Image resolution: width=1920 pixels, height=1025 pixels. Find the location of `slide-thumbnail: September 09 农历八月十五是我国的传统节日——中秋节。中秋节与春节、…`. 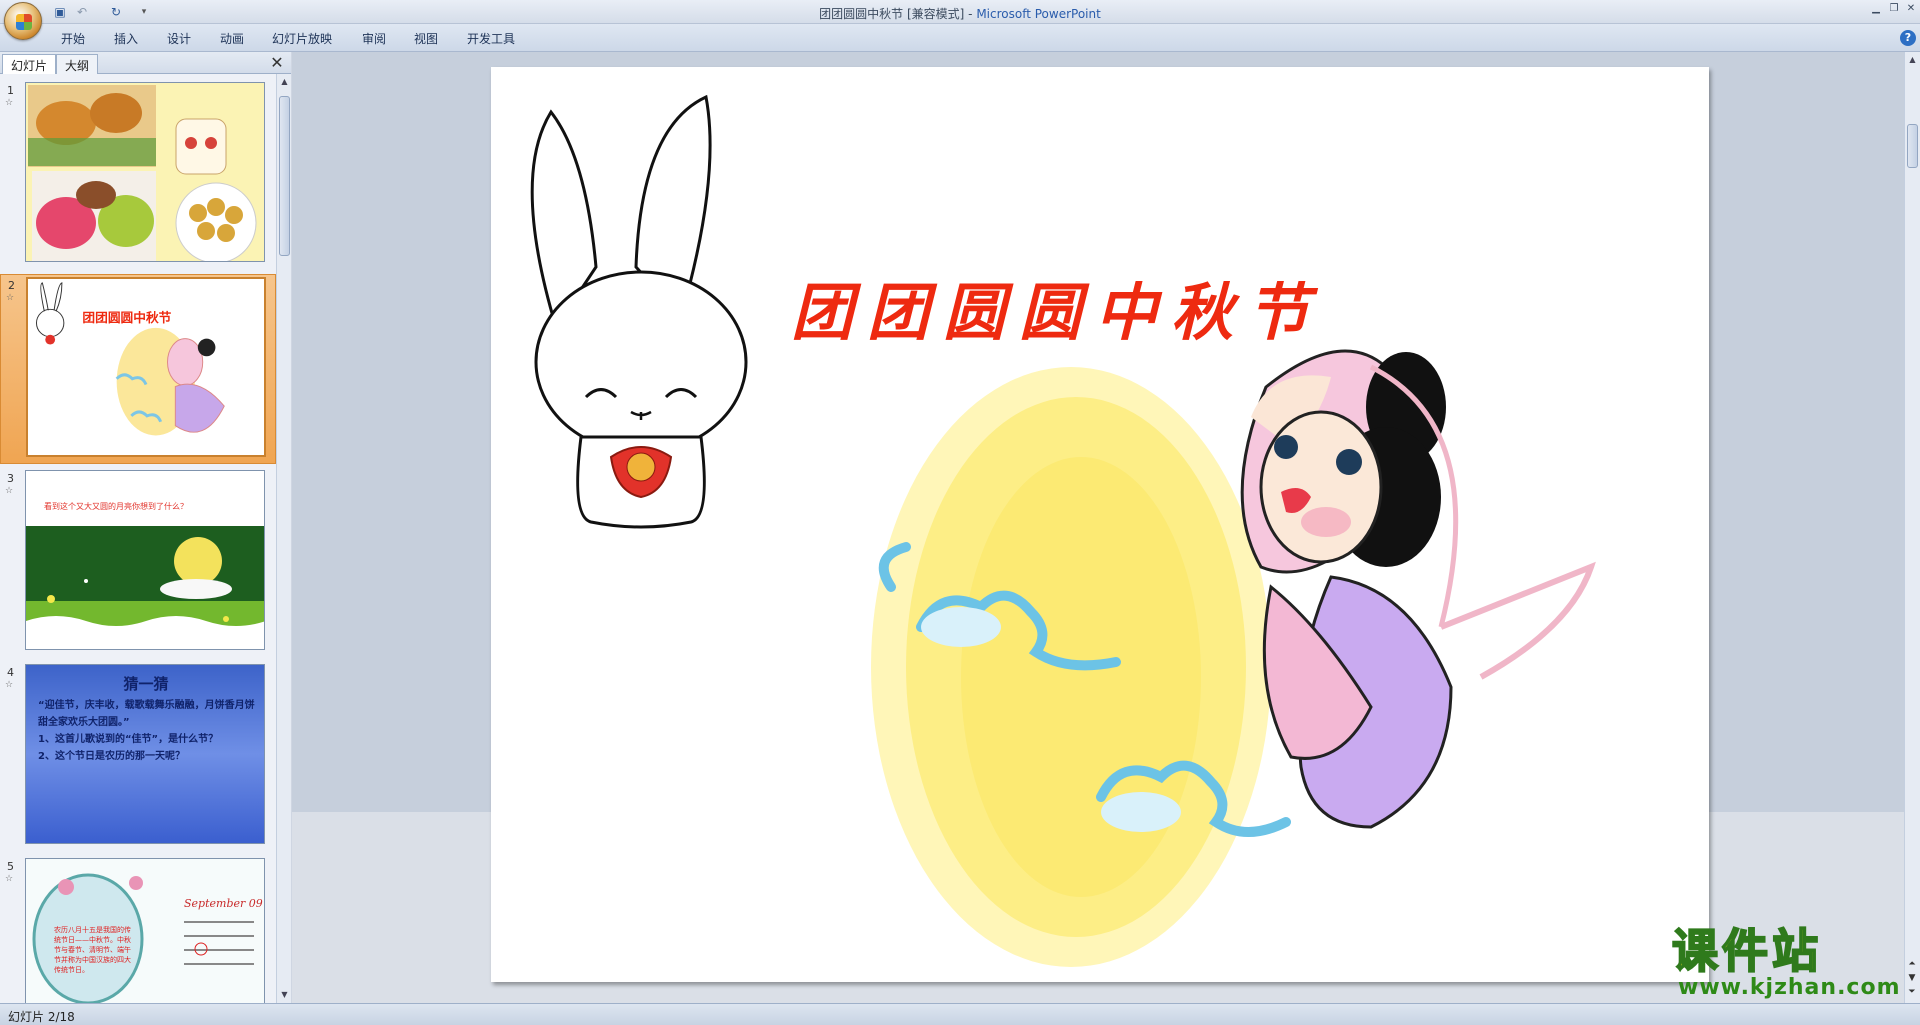

slide-thumbnail: September 09 农历八月十五是我国的传统节日——中秋节。中秋节与春节、… is located at coordinates (145, 930).